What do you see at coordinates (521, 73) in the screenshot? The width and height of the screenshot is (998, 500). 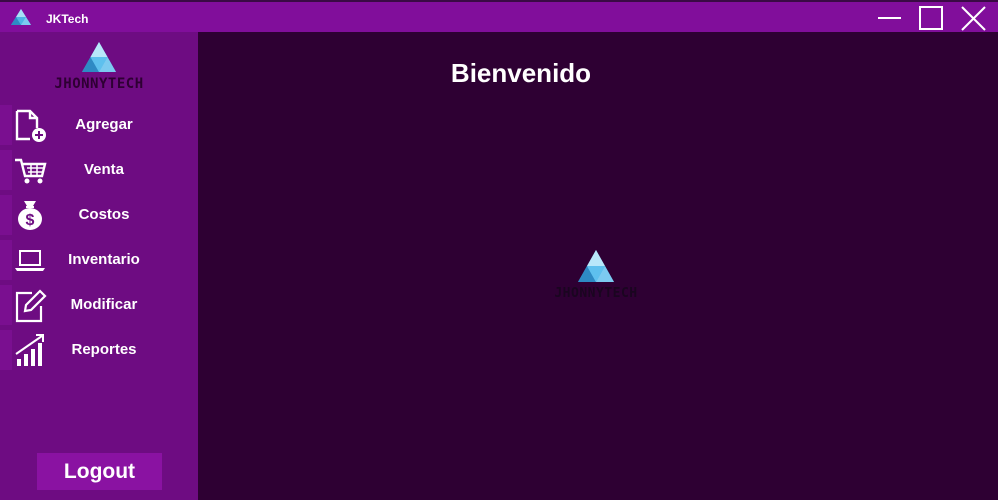 I see `page-title: Bienvenido` at bounding box center [521, 73].